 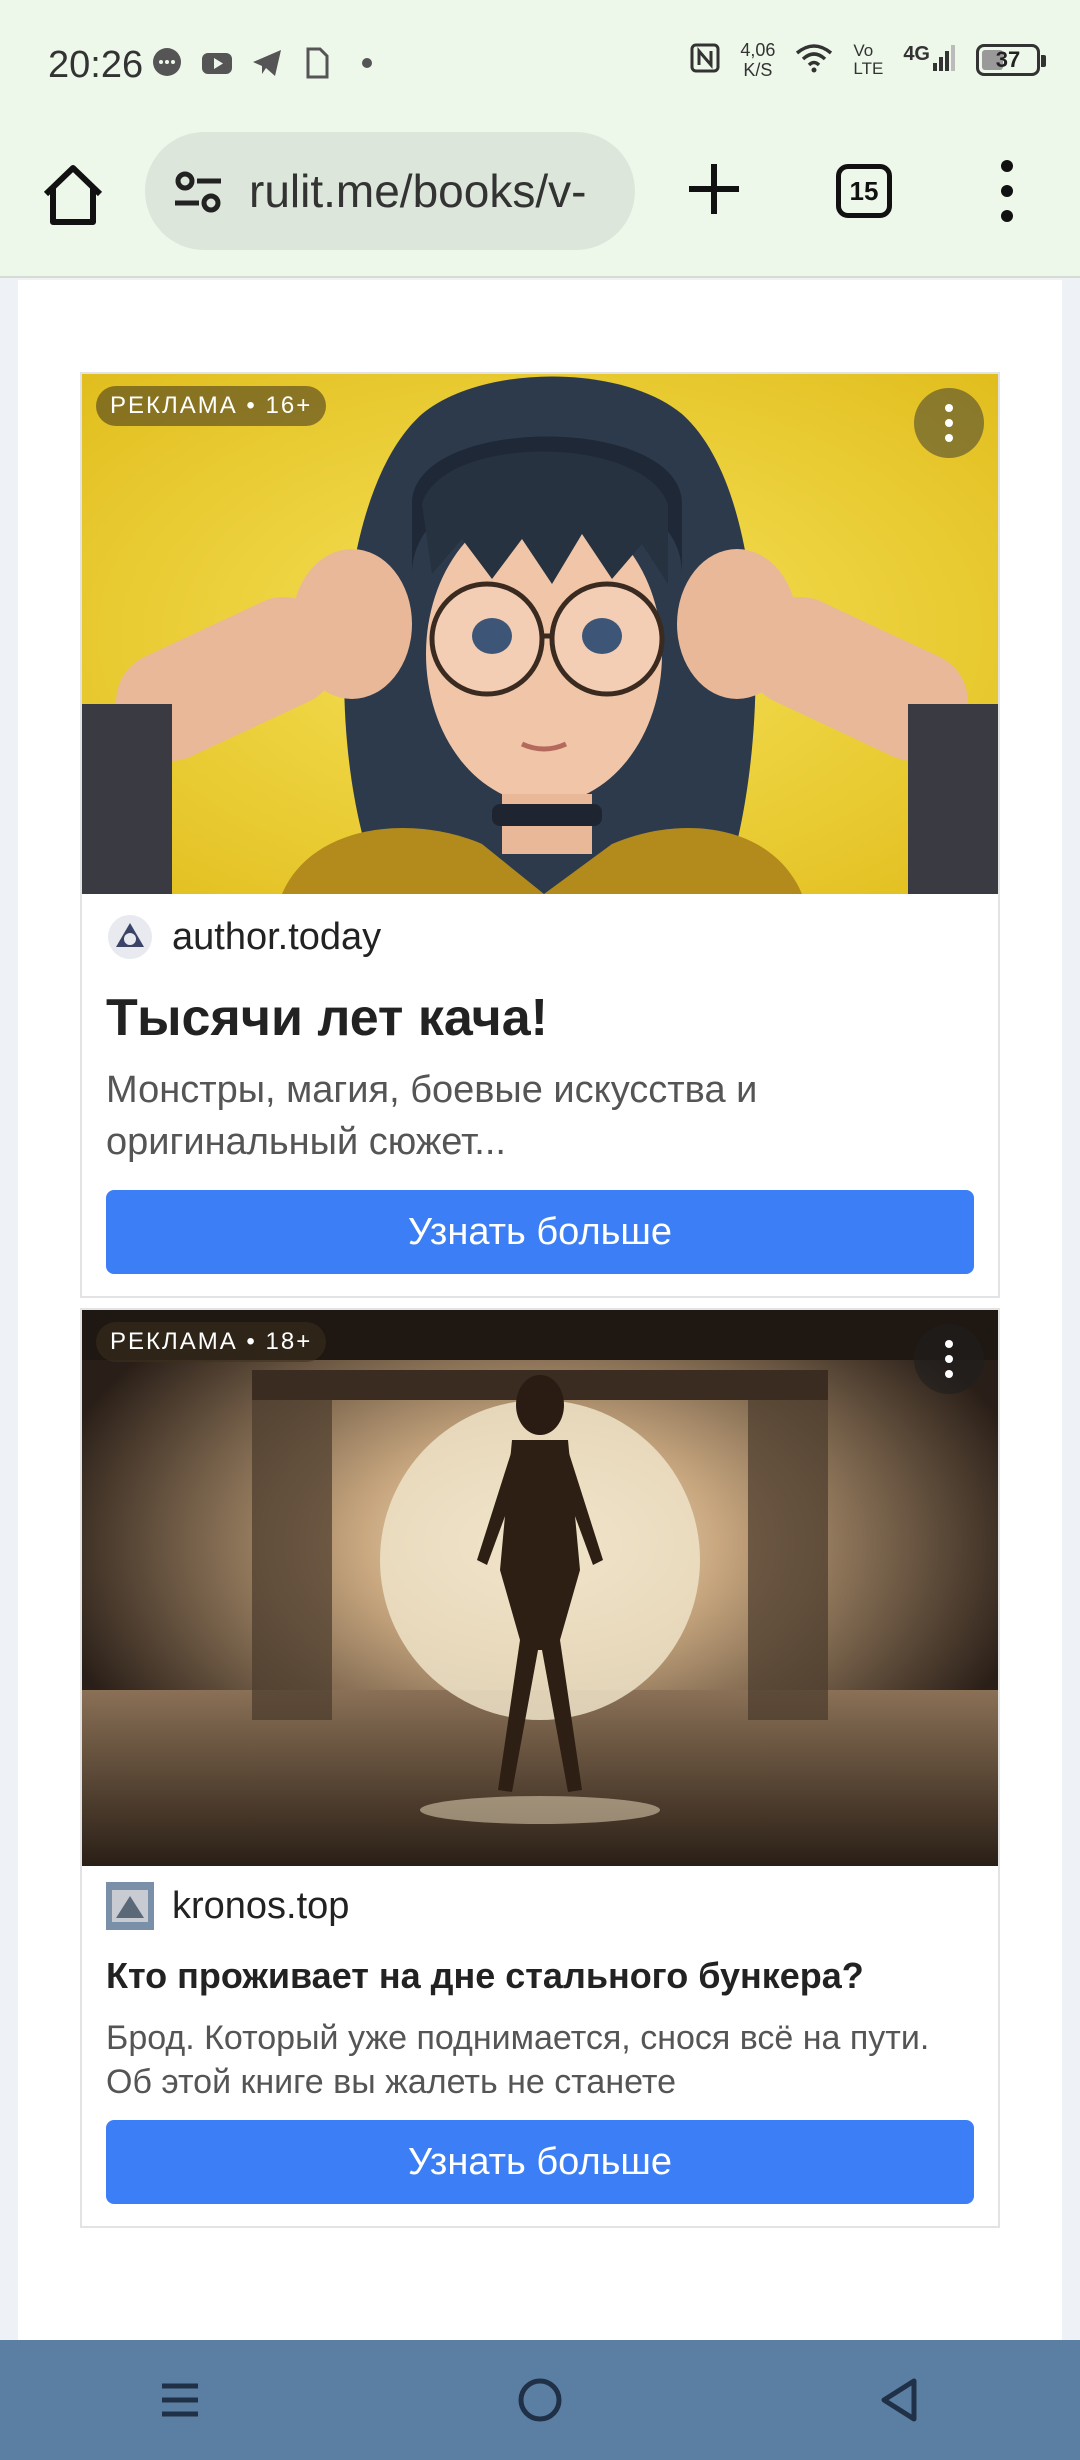 I want to click on circle-icon, so click(x=540, y=2400).